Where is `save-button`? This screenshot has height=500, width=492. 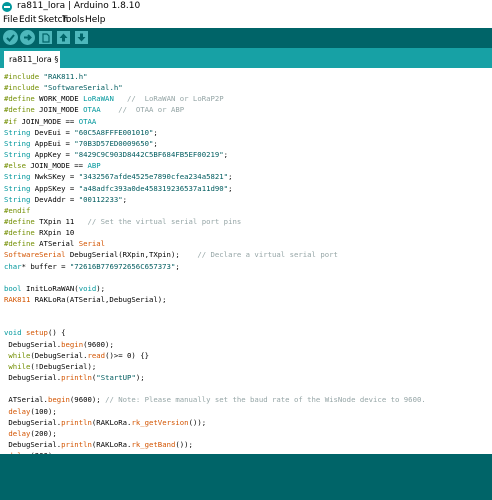
save-button is located at coordinates (81, 37).